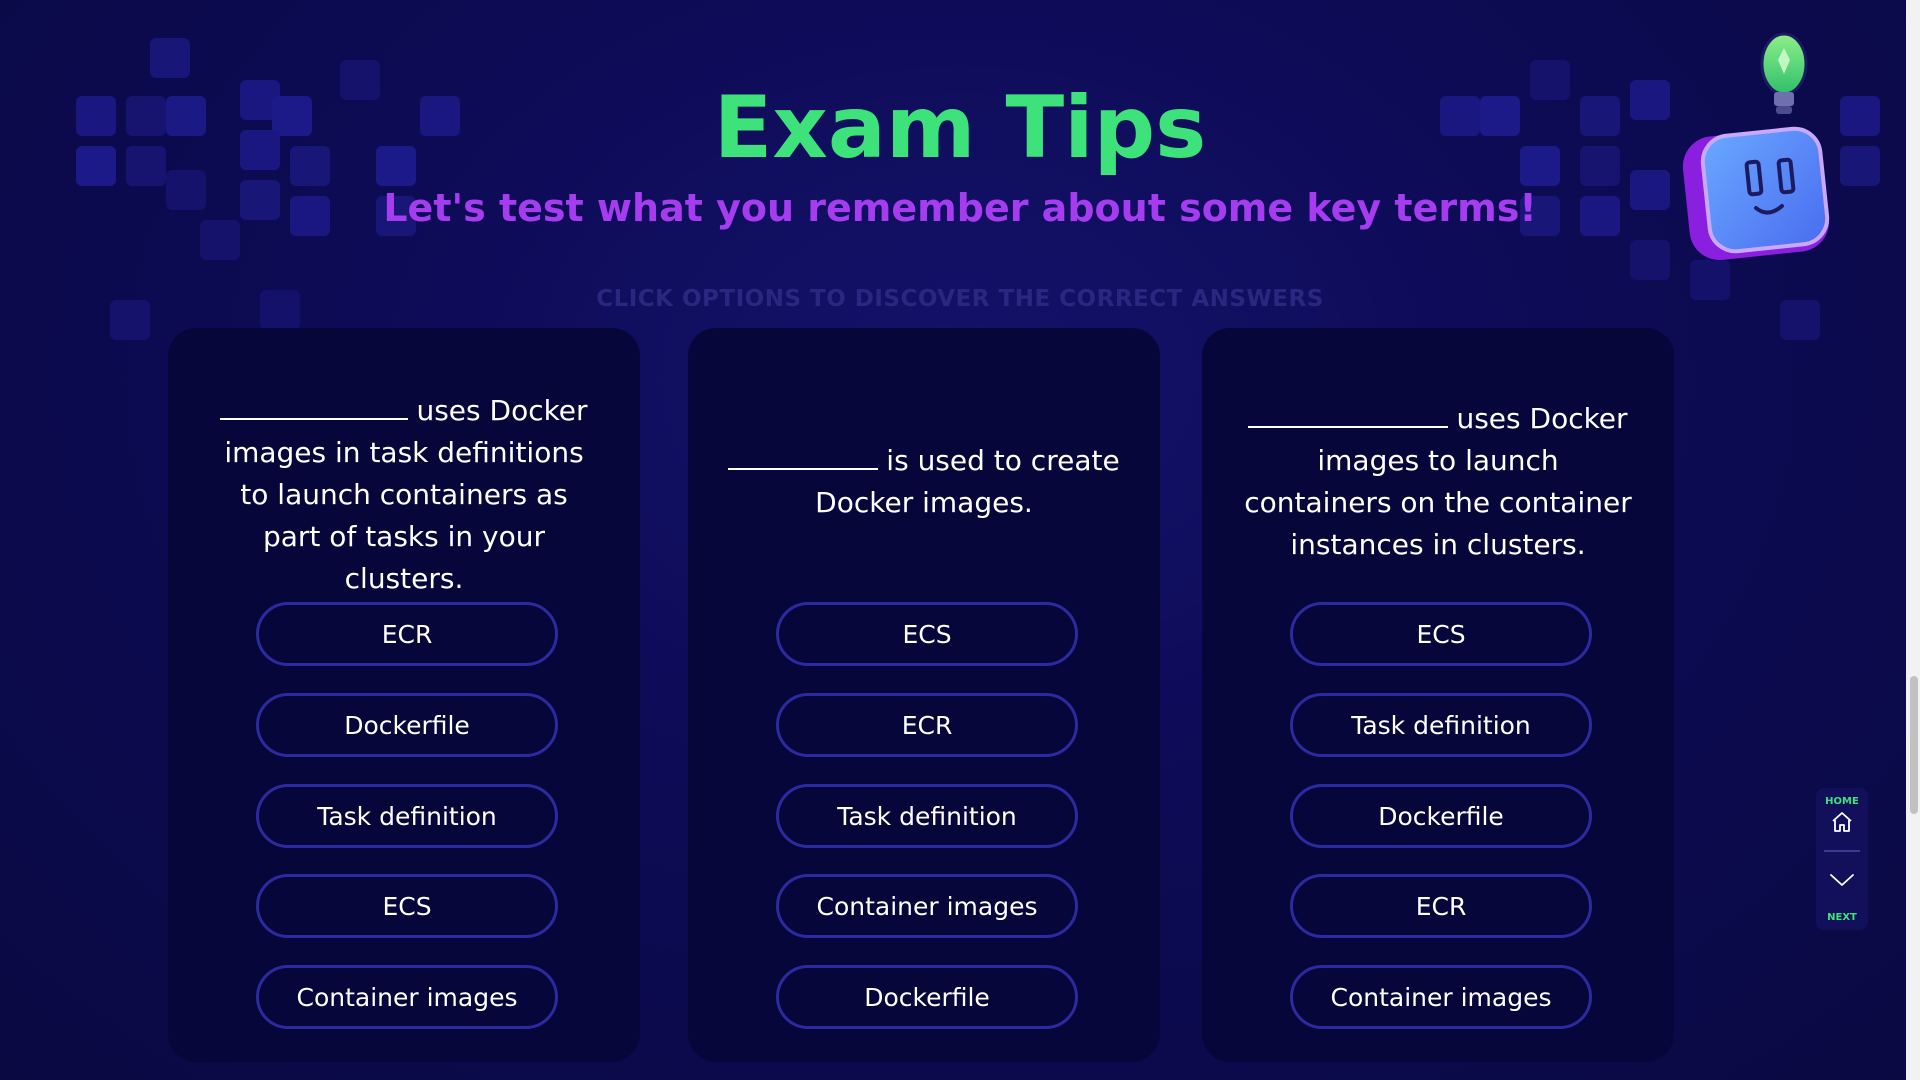 The image size is (1920, 1080). I want to click on scrollbar-thumb, so click(1914, 745).